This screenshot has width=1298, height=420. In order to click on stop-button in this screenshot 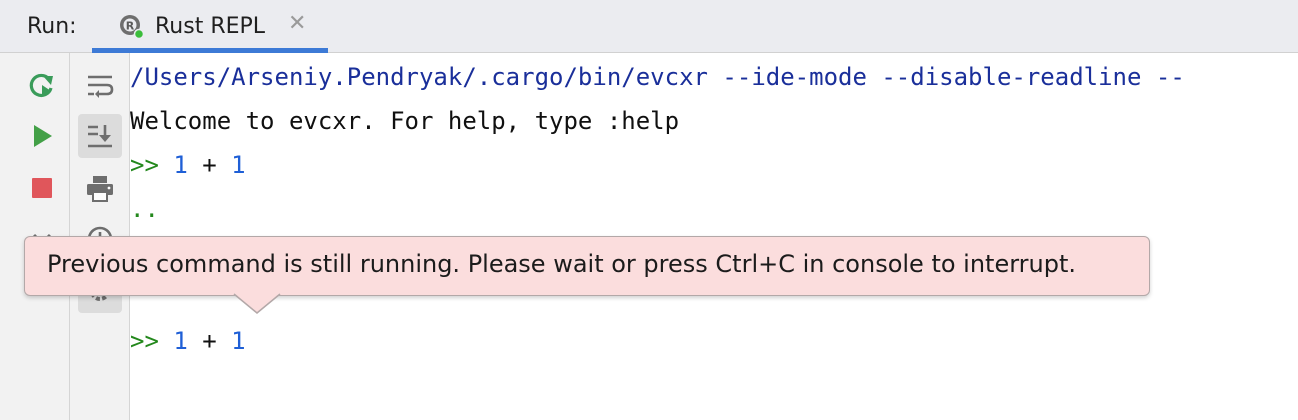, I will do `click(42, 188)`.